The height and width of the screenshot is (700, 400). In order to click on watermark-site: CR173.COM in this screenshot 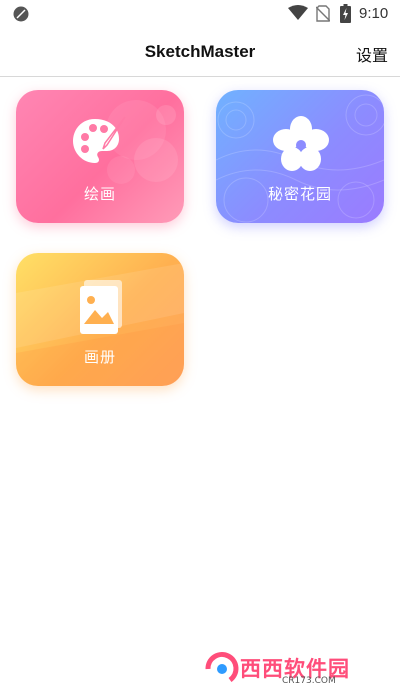, I will do `click(309, 681)`.